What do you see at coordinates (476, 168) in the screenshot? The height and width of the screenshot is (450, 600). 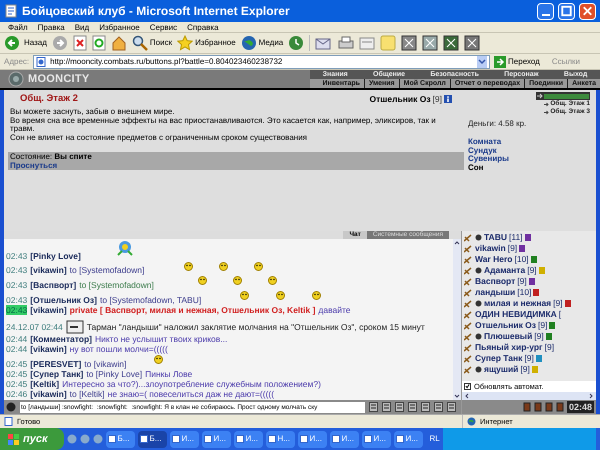 I see `place-link: Сон` at bounding box center [476, 168].